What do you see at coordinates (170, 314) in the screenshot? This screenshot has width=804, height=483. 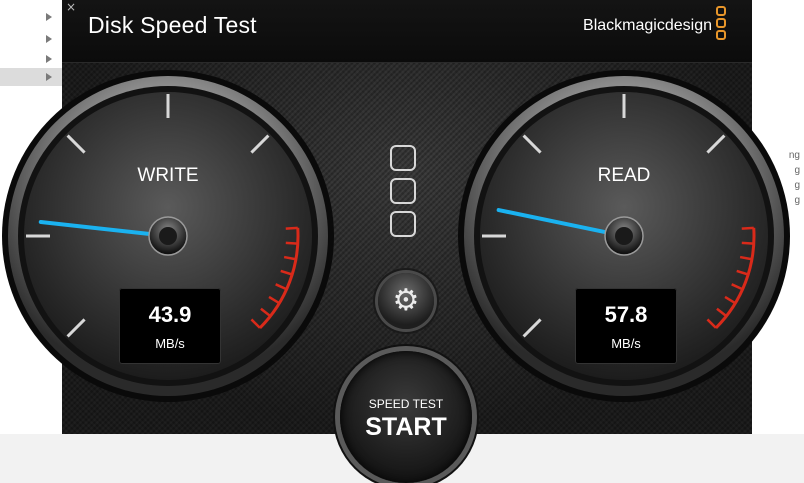 I see `write-speed-value: 43.9` at bounding box center [170, 314].